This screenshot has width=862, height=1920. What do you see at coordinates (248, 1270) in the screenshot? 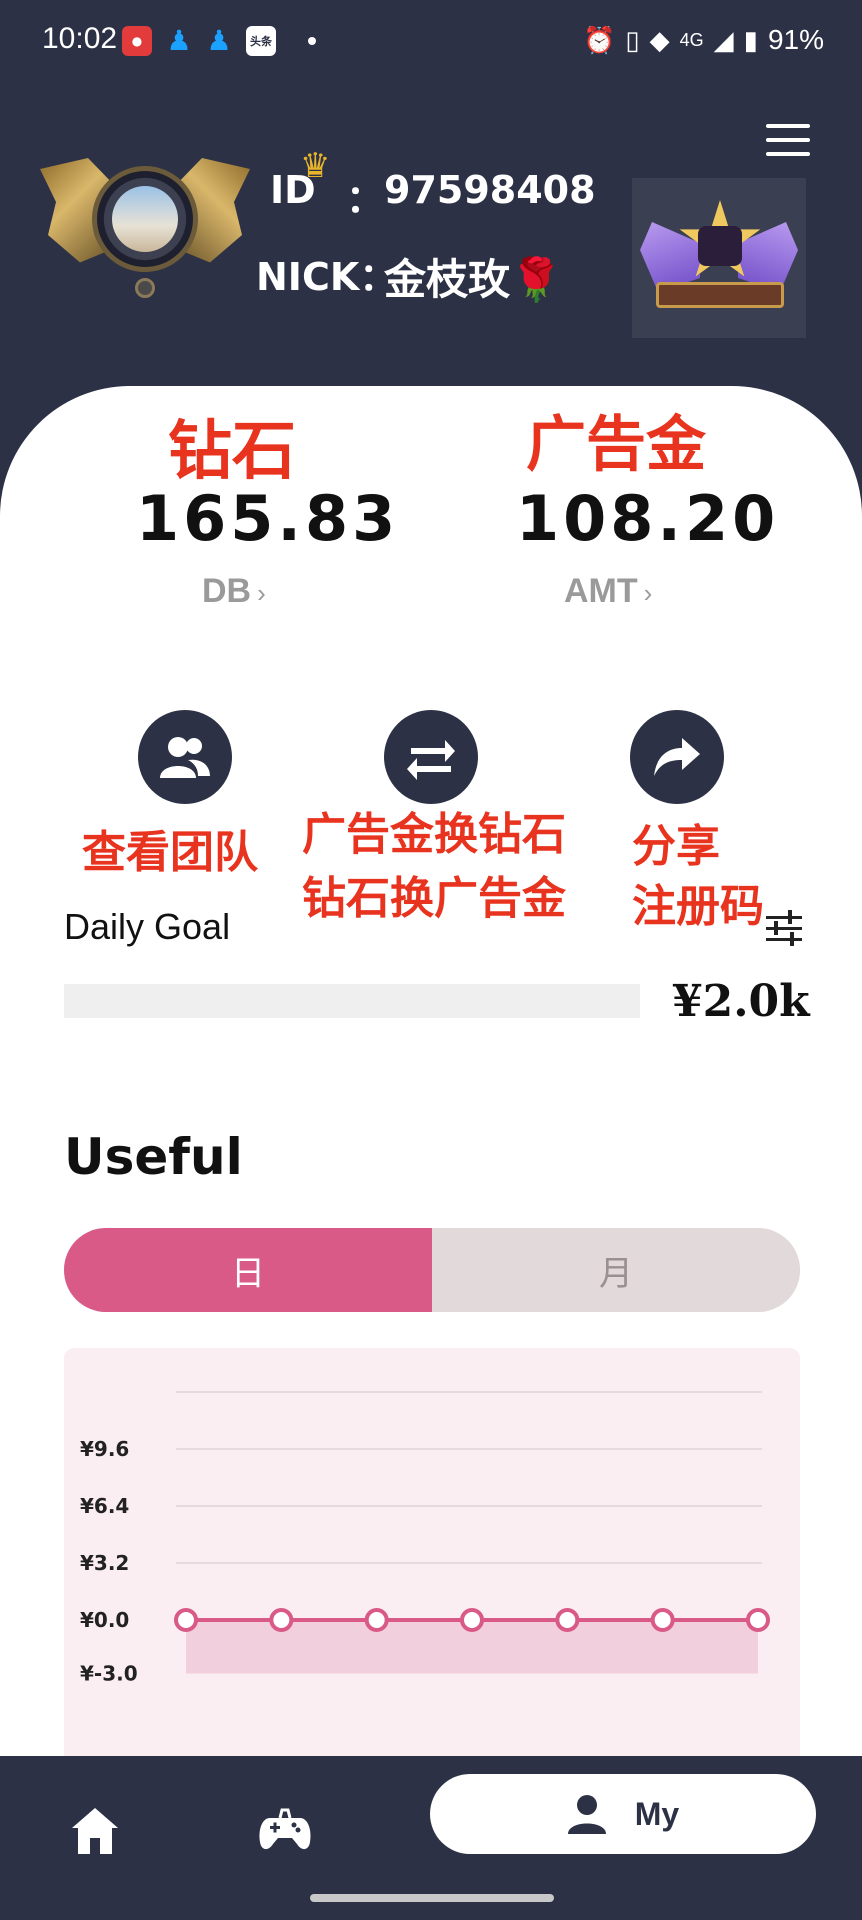
I see `tab-day: 日` at bounding box center [248, 1270].